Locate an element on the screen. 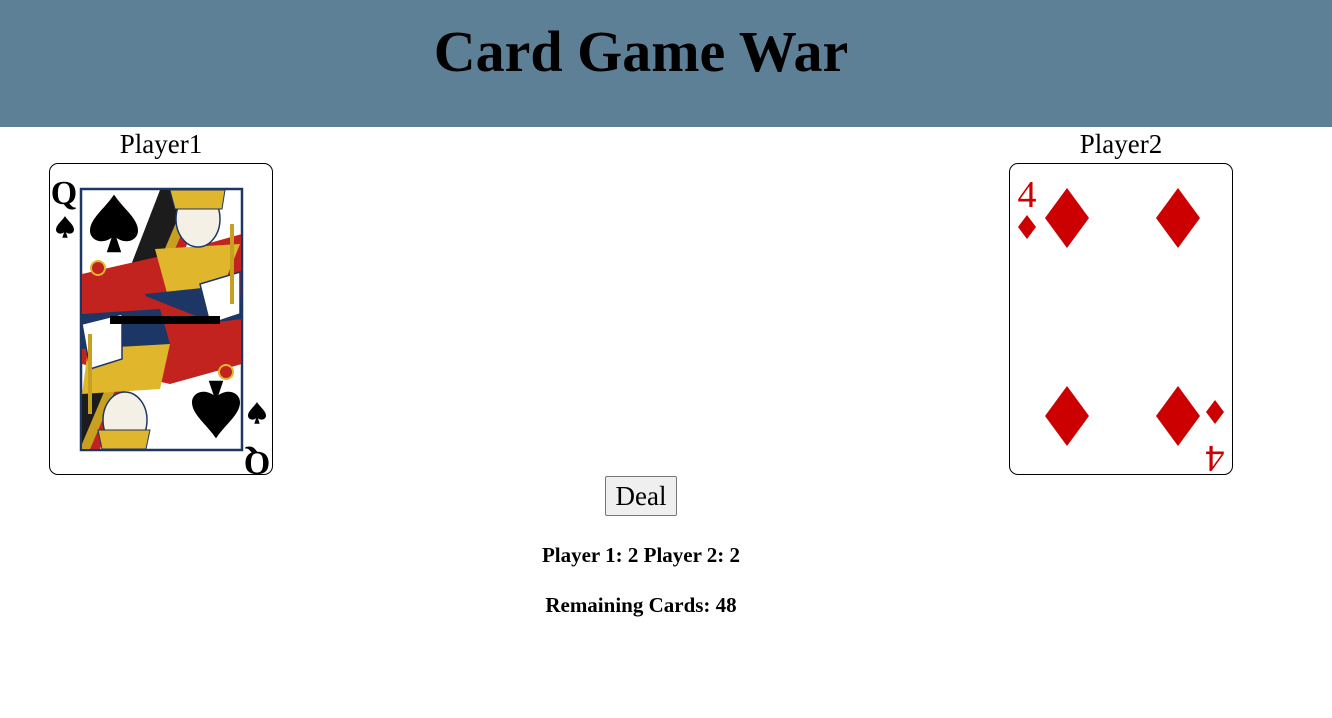 This screenshot has height=718, width=1332. player2-label: Player2 is located at coordinates (1121, 144).